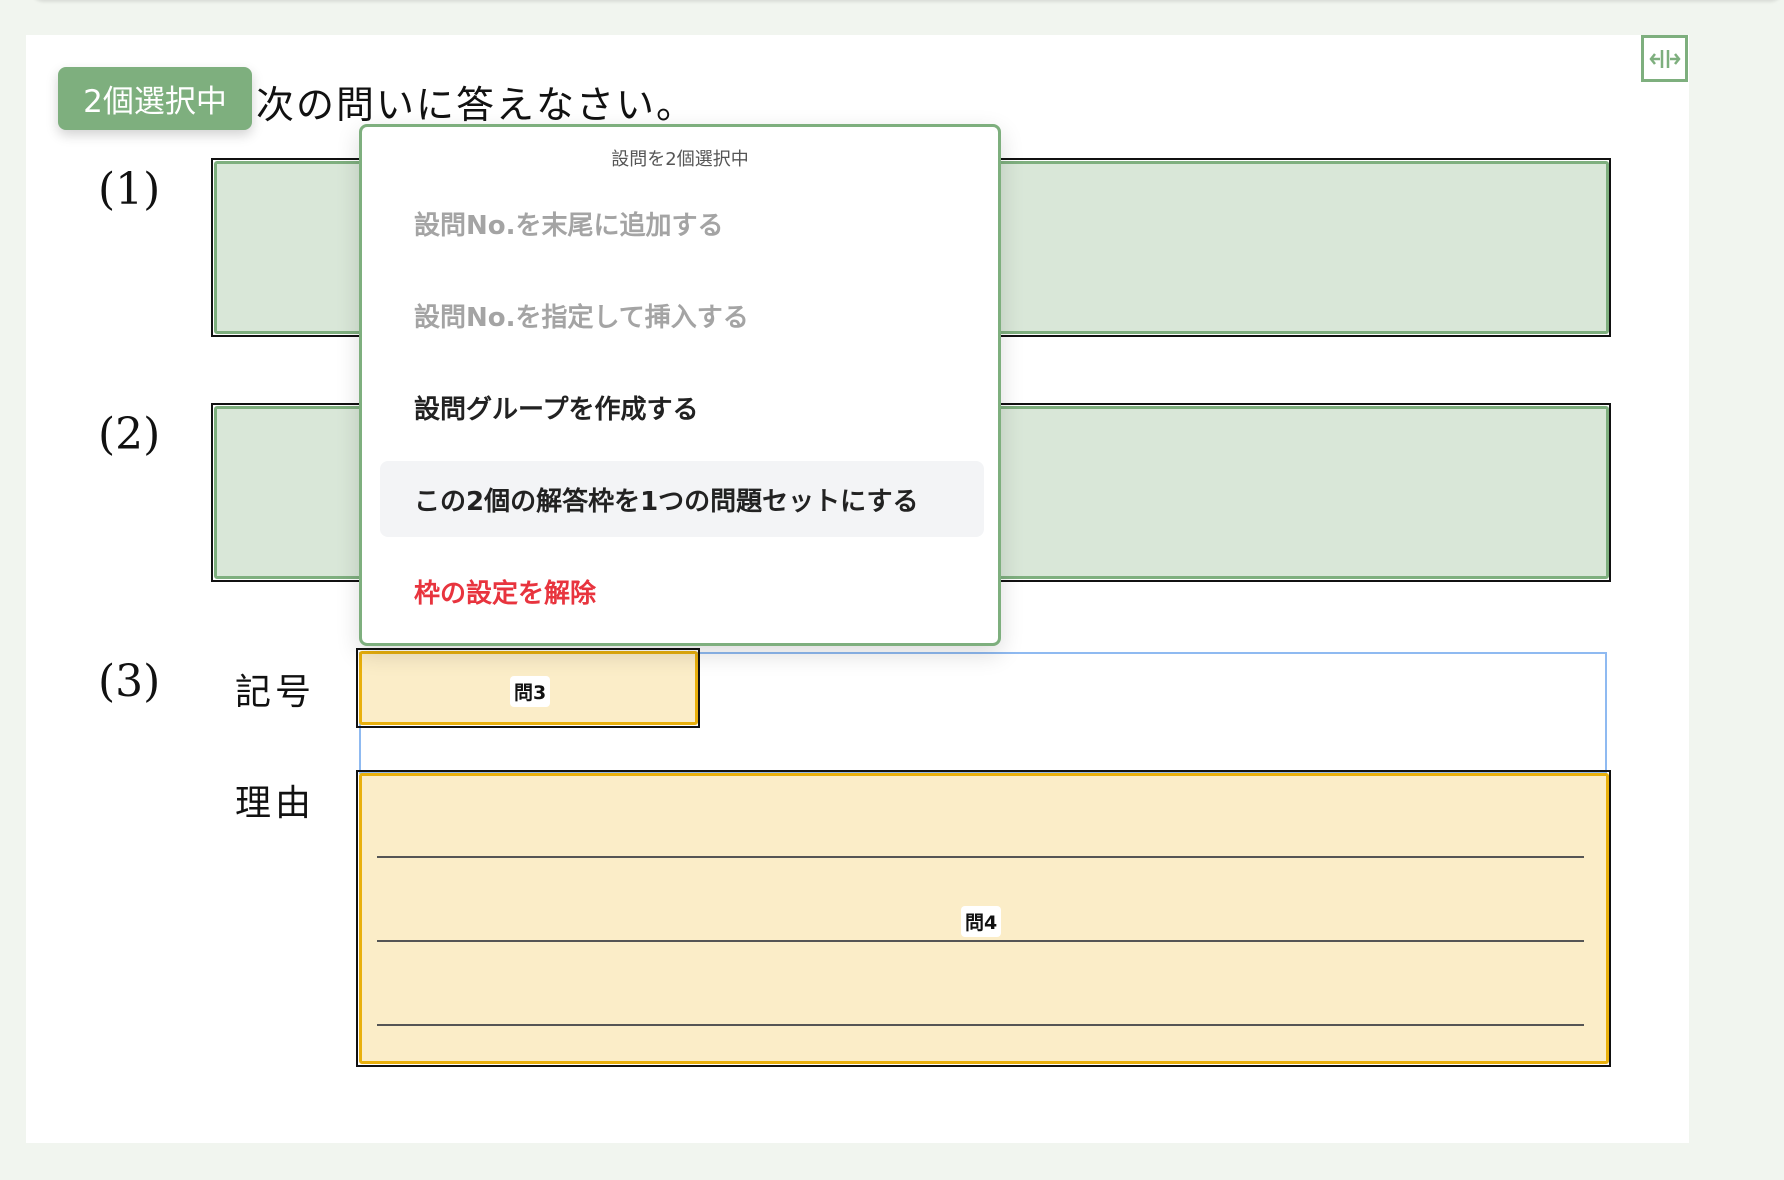 Image resolution: width=1784 pixels, height=1180 pixels. What do you see at coordinates (275, 803) in the screenshot?
I see `row-label: 理由` at bounding box center [275, 803].